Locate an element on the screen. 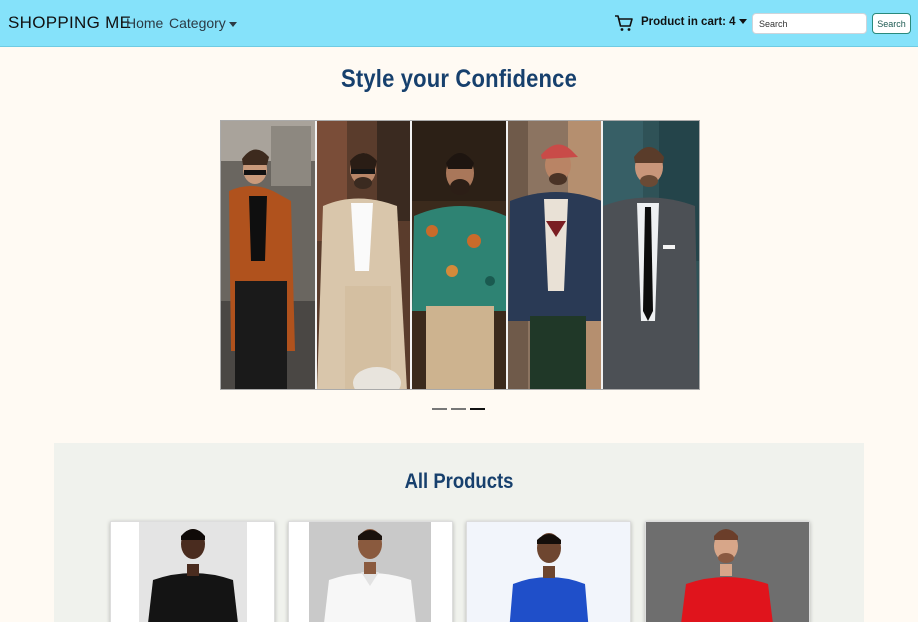  carousel-indicators is located at coordinates (458, 409).